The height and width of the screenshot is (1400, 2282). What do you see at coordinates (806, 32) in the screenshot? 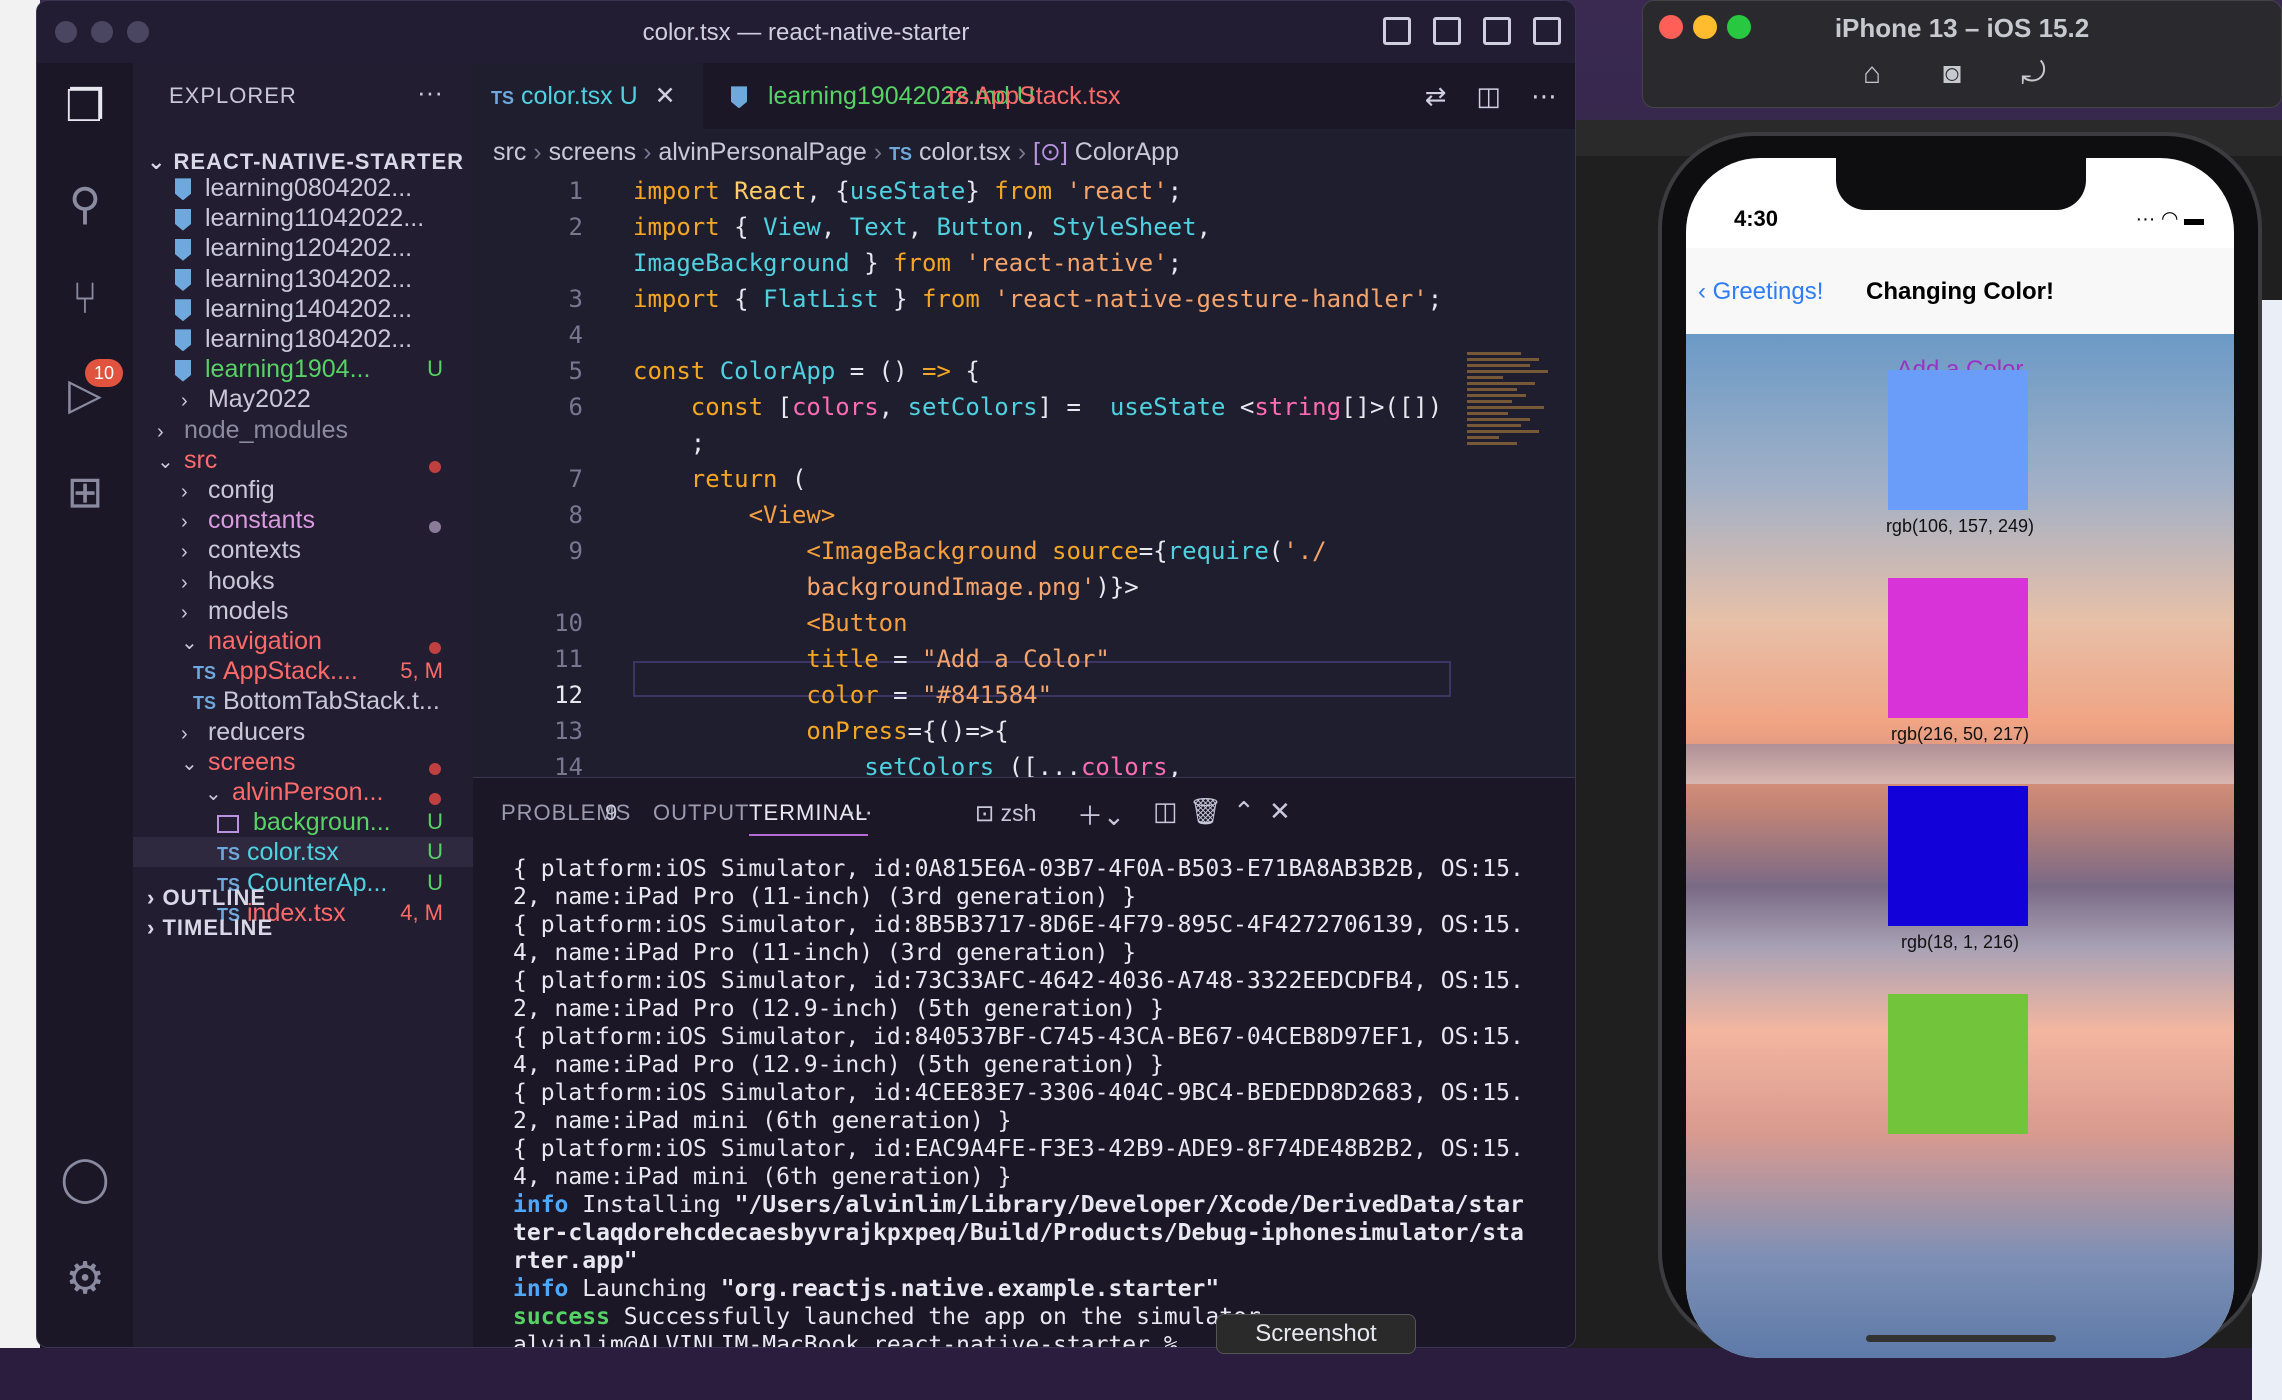
I see `window-title: color.tsx — react-native-starter` at bounding box center [806, 32].